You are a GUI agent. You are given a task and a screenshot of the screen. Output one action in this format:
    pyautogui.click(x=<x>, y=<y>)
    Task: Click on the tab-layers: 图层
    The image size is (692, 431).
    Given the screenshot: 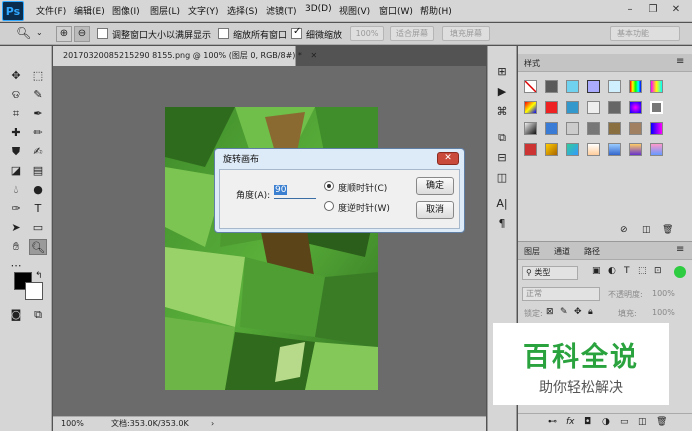 What is the action you would take?
    pyautogui.click(x=532, y=251)
    